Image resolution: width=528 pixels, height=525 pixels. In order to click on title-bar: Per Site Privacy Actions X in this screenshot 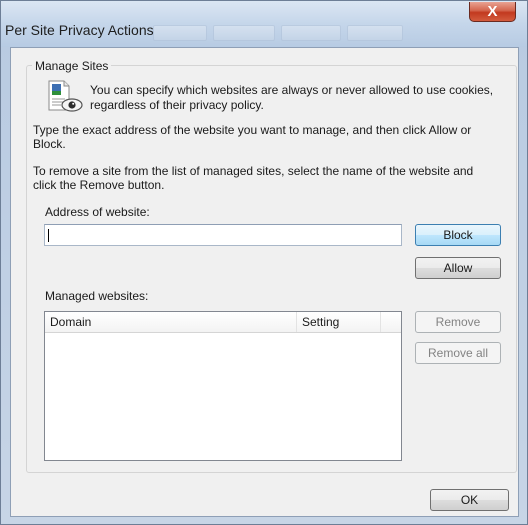, I will do `click(264, 24)`.